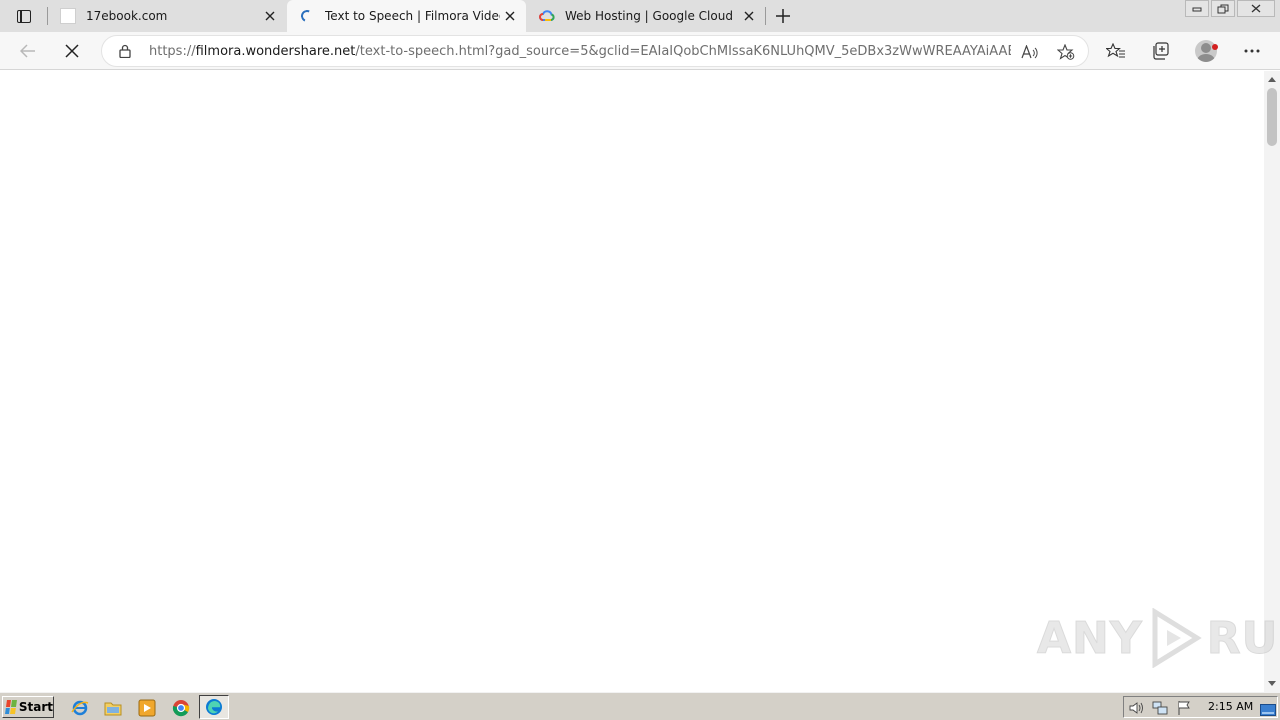  Describe the element at coordinates (1268, 708) in the screenshot. I see `show-desktop-icon` at that location.